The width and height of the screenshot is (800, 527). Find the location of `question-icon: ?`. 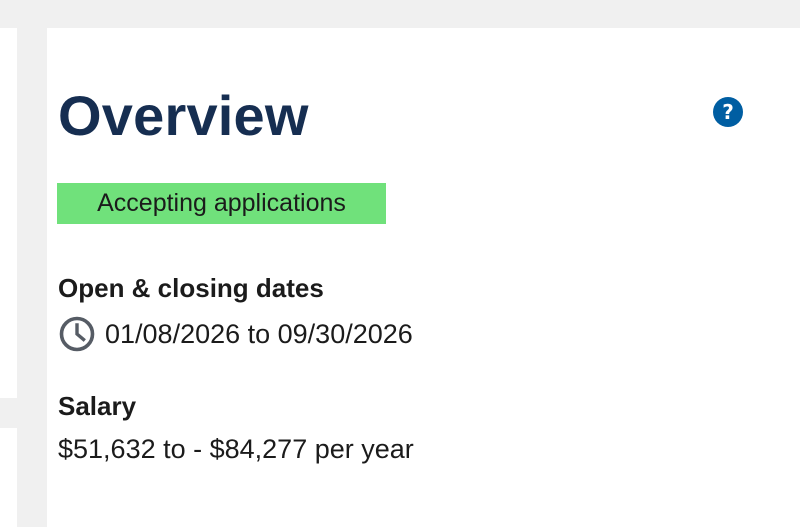

question-icon: ? is located at coordinates (728, 112).